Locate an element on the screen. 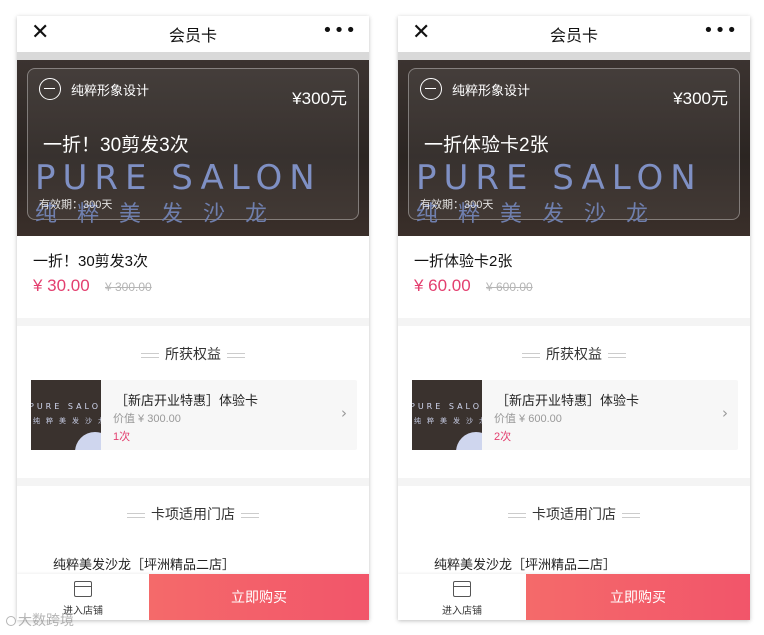  card-info: 一折体验卡2张 ¥ 60.00 ¥ 600.00 is located at coordinates (574, 277).